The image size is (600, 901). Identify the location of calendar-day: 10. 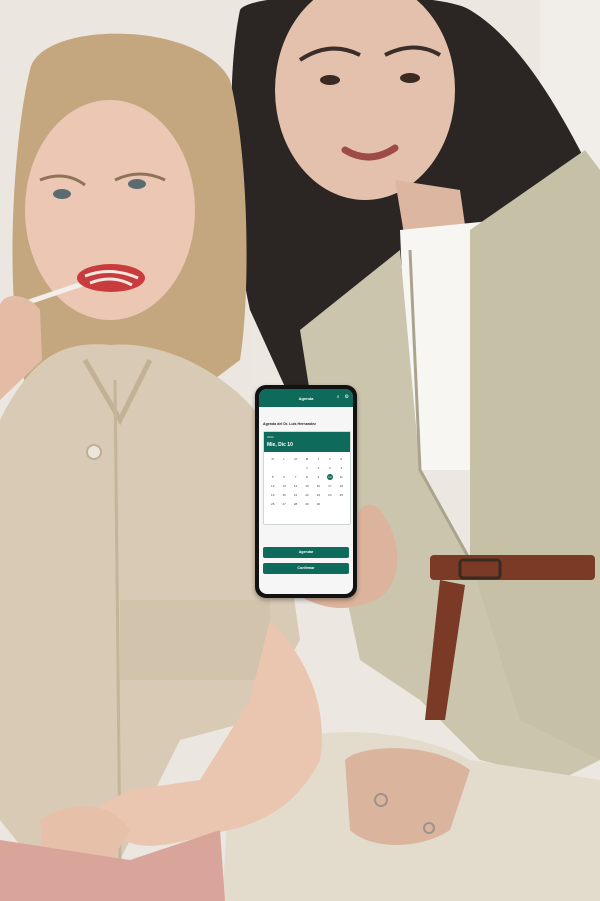
(329, 477).